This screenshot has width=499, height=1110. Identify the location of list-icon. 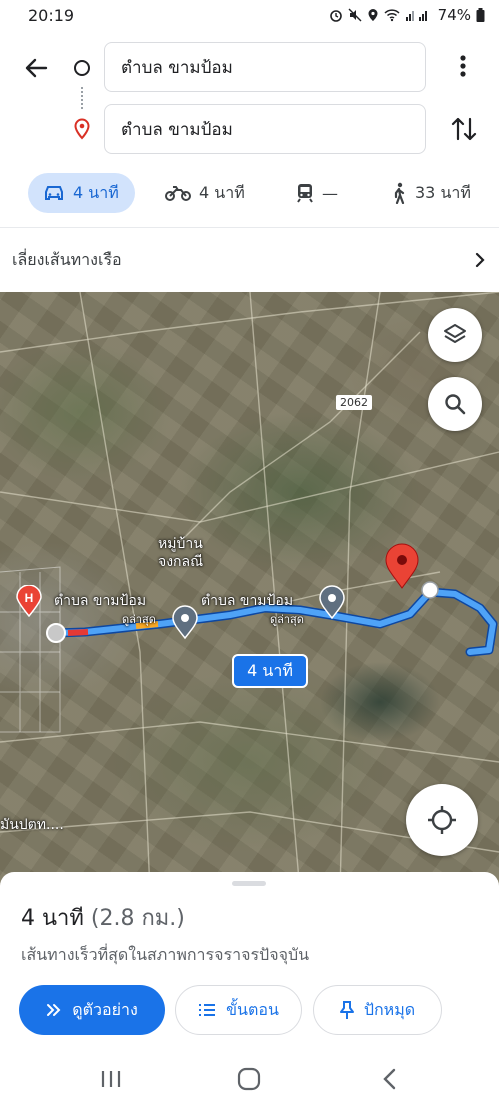
(207, 1010).